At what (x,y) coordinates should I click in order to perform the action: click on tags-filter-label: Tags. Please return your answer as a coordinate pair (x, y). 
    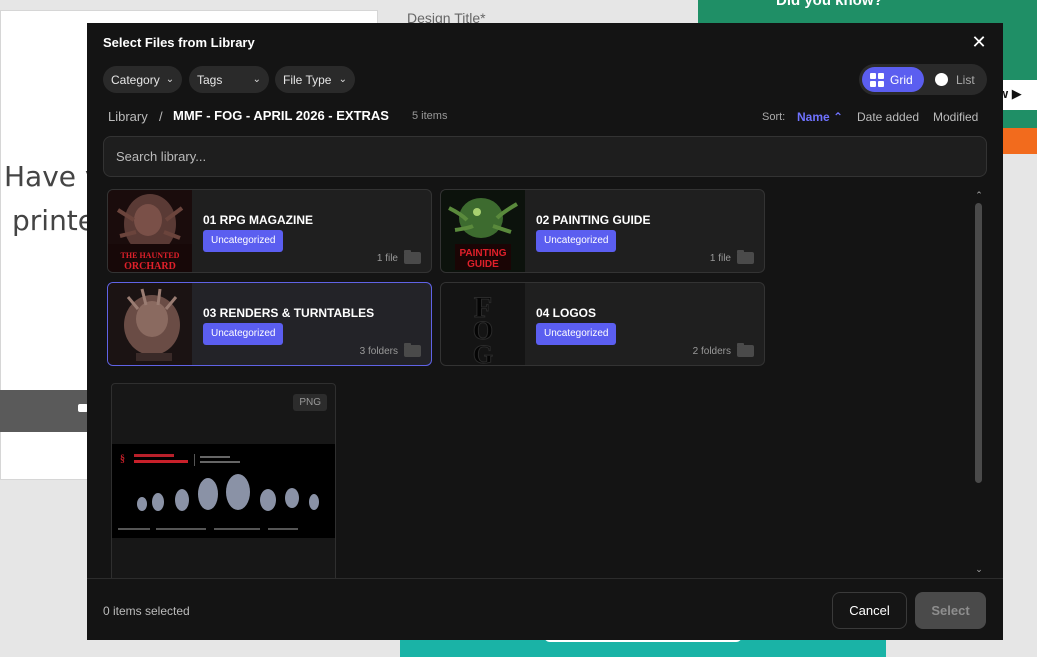
    Looking at the image, I should click on (210, 79).